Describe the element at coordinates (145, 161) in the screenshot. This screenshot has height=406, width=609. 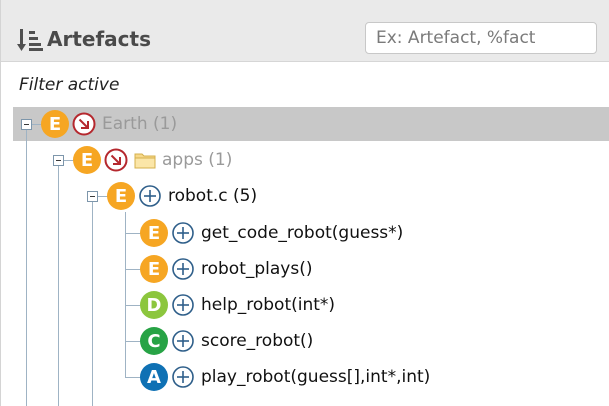
I see `folder-icon` at that location.